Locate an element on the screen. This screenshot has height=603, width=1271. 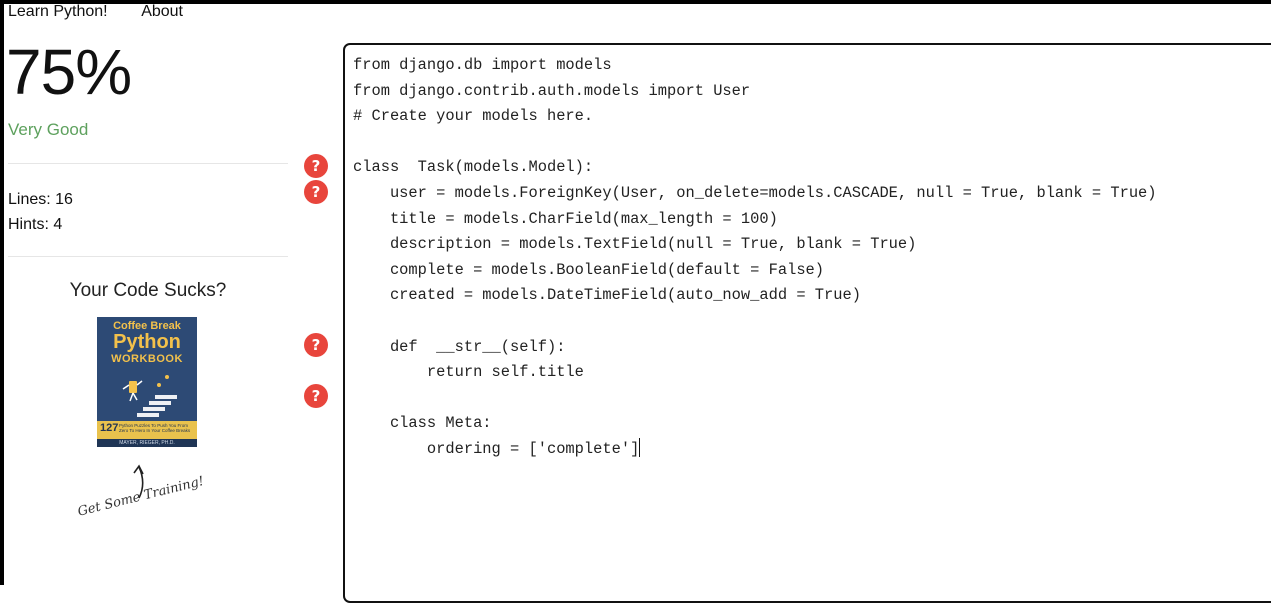
puzzle-stats: Lines: 16 Hints: 4 is located at coordinates (40, 212).